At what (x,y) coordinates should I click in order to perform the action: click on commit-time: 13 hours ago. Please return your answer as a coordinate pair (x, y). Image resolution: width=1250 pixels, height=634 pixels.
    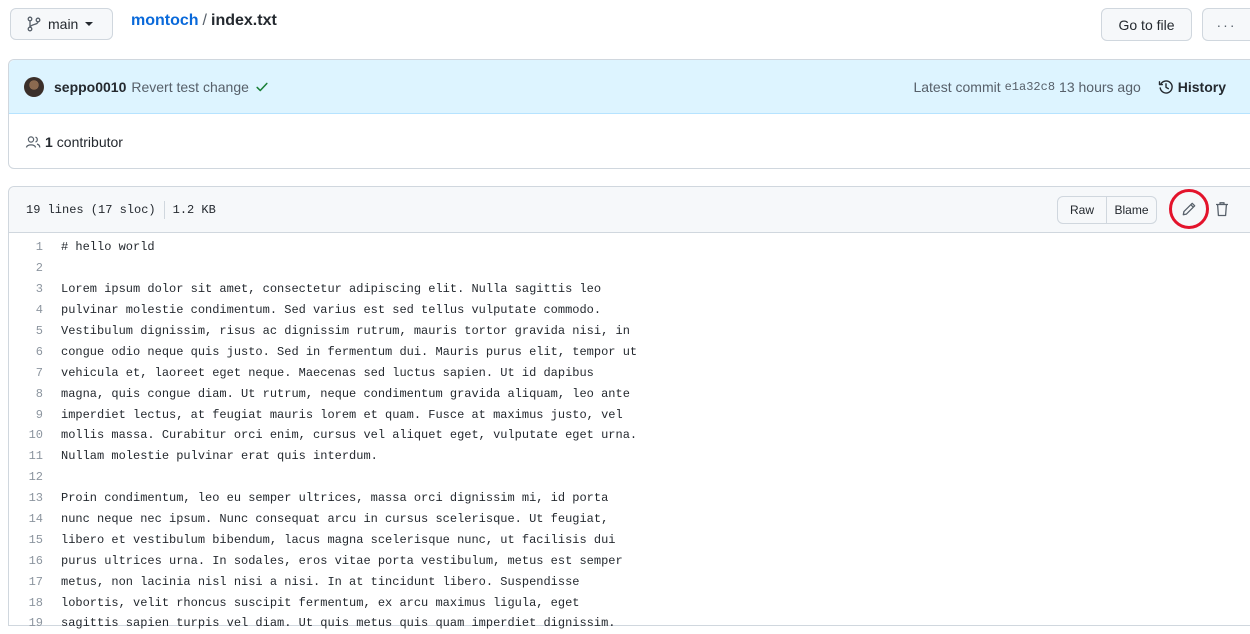
    Looking at the image, I should click on (1100, 87).